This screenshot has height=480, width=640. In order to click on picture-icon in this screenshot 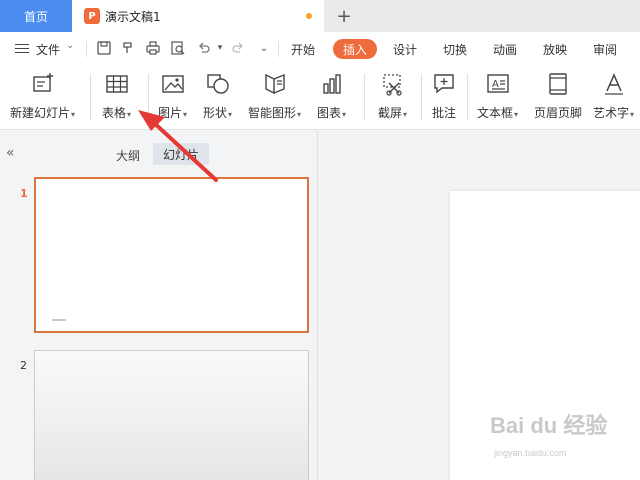, I will do `click(172, 84)`.